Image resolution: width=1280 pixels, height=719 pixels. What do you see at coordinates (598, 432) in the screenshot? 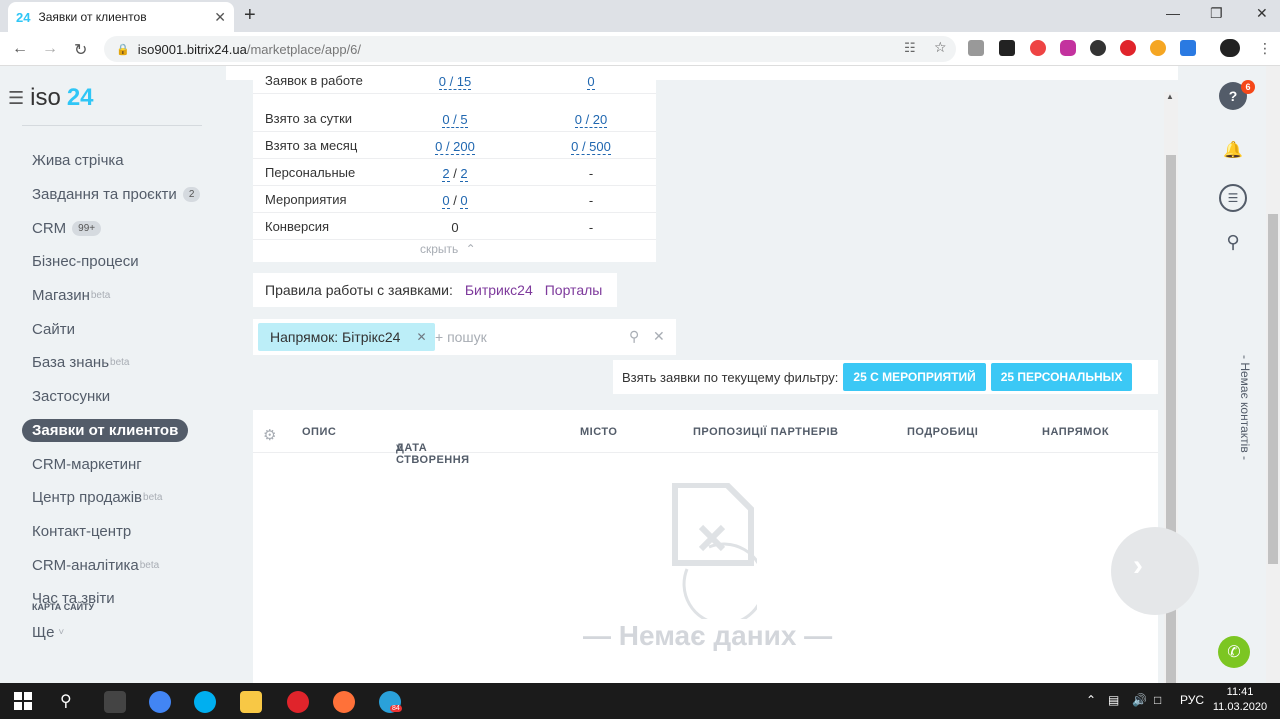
I see `column-city: МІСТО` at bounding box center [598, 432].